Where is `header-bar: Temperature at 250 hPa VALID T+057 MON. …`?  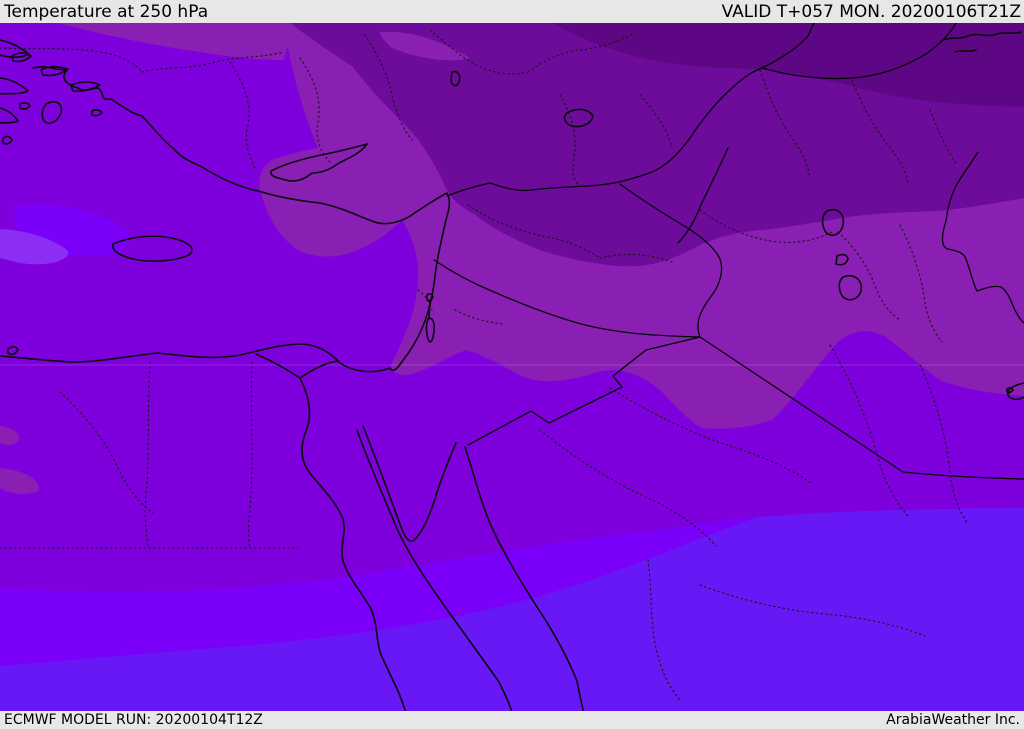 header-bar: Temperature at 250 hPa VALID T+057 MON. … is located at coordinates (512, 11).